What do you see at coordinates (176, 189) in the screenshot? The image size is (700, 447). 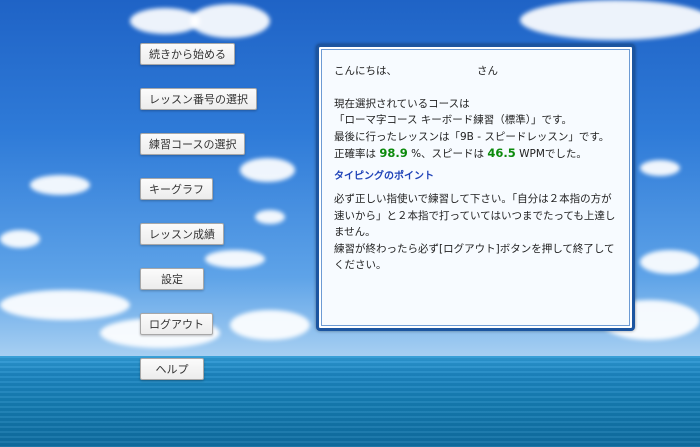 I see `key-graph-button: キーグラフ` at bounding box center [176, 189].